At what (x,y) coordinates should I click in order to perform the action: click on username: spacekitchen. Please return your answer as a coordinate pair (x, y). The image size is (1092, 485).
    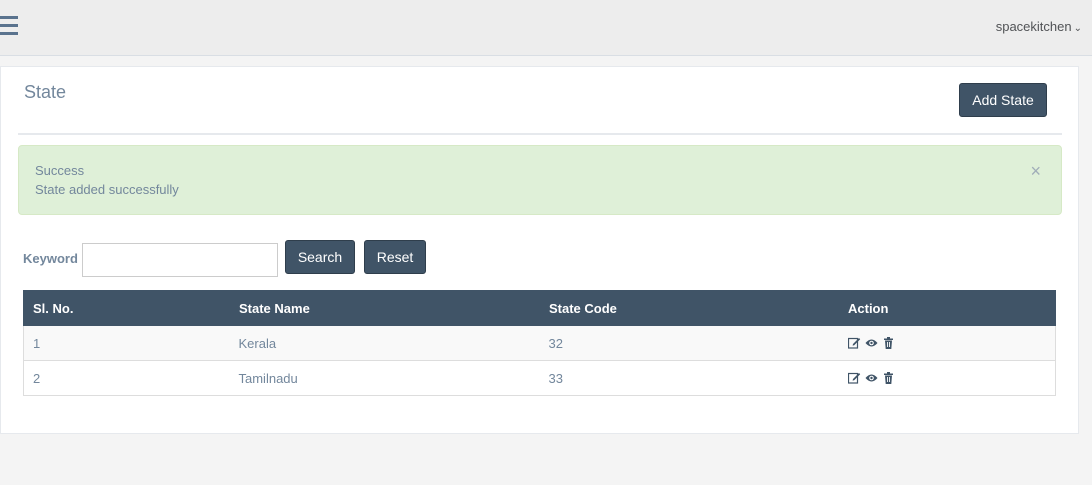
    Looking at the image, I should click on (1033, 26).